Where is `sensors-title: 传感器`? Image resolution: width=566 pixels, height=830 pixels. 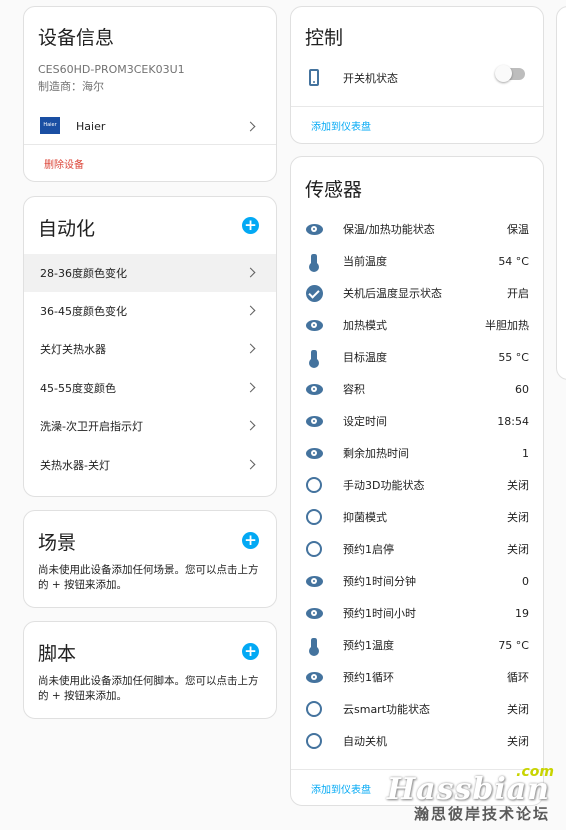
sensors-title: 传感器 is located at coordinates (334, 190).